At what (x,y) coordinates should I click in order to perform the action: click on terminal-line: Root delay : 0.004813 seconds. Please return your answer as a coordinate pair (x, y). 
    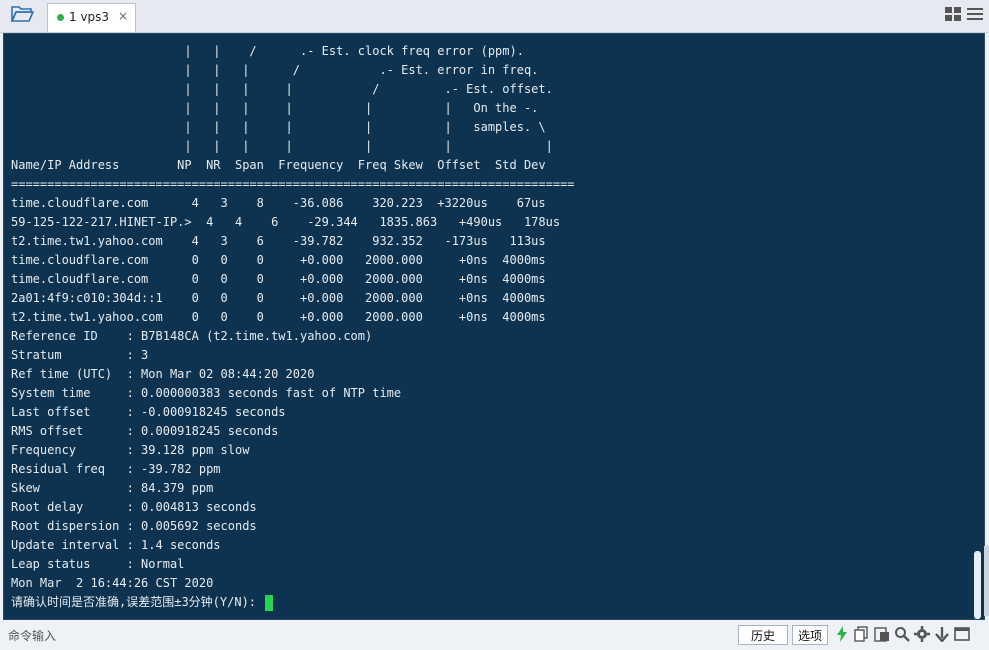
    Looking at the image, I should click on (134, 507).